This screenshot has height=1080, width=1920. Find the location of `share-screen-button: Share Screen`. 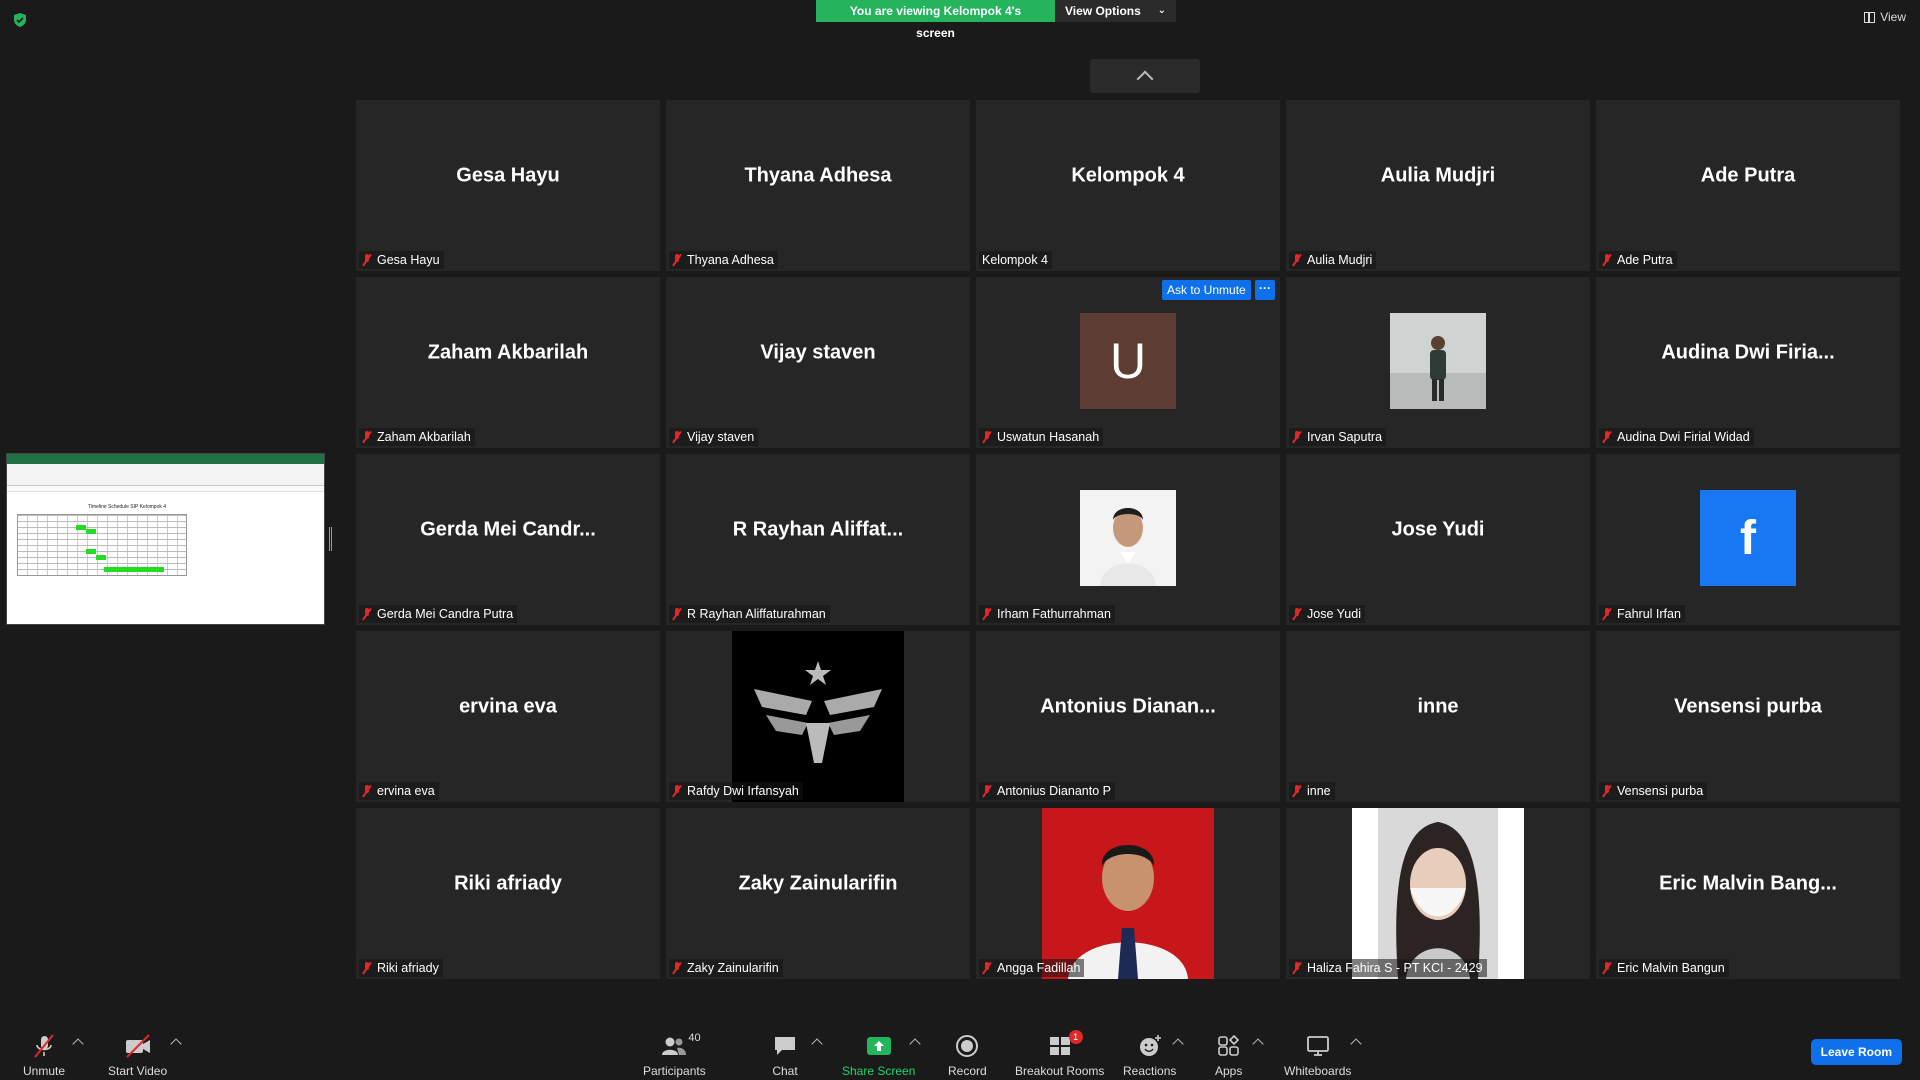

share-screen-button: Share Screen is located at coordinates (878, 1055).